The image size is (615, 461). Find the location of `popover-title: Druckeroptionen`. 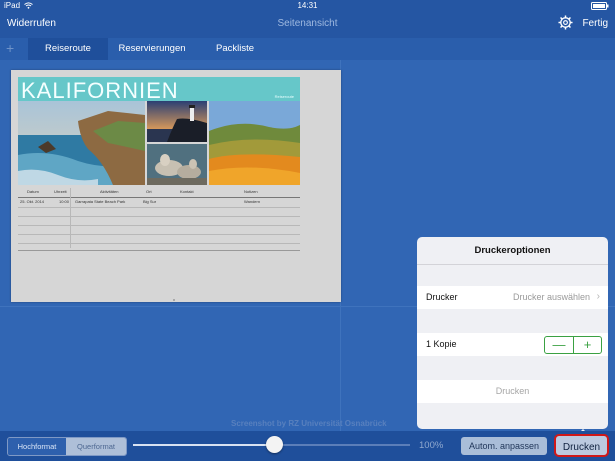

popover-title: Druckeroptionen is located at coordinates (512, 250).